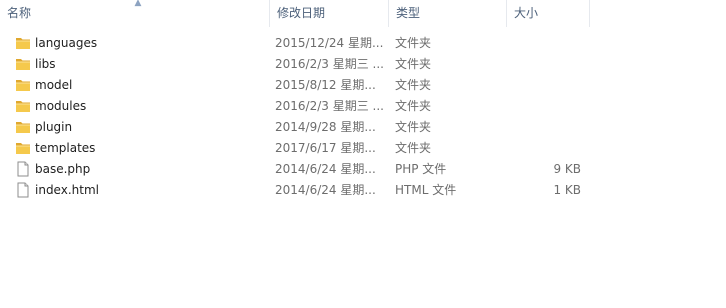 This screenshot has width=726, height=308. Describe the element at coordinates (138, 4) in the screenshot. I see `sort-ascending-icon: ▲` at that location.